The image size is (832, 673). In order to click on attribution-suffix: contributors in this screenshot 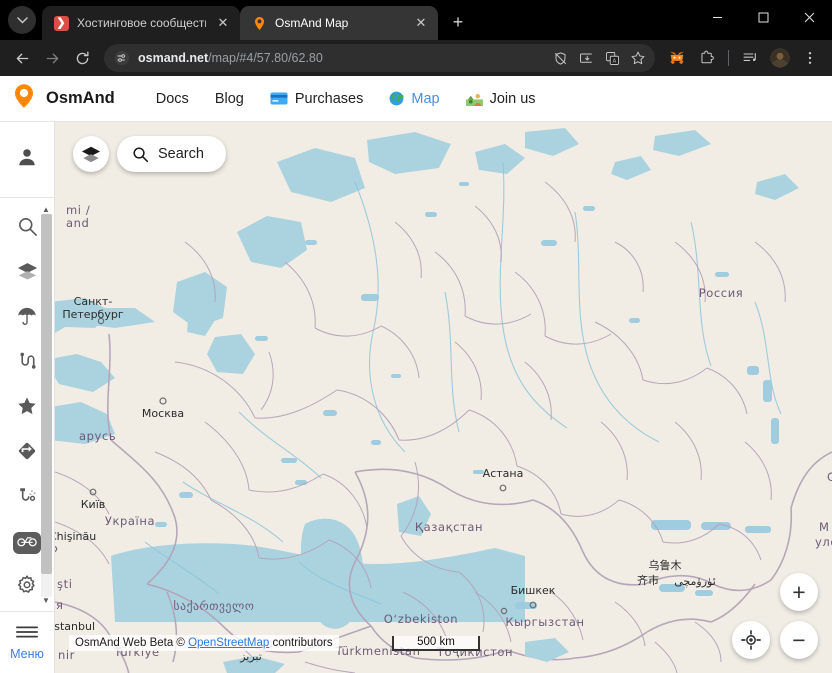, I will do `click(302, 643)`.